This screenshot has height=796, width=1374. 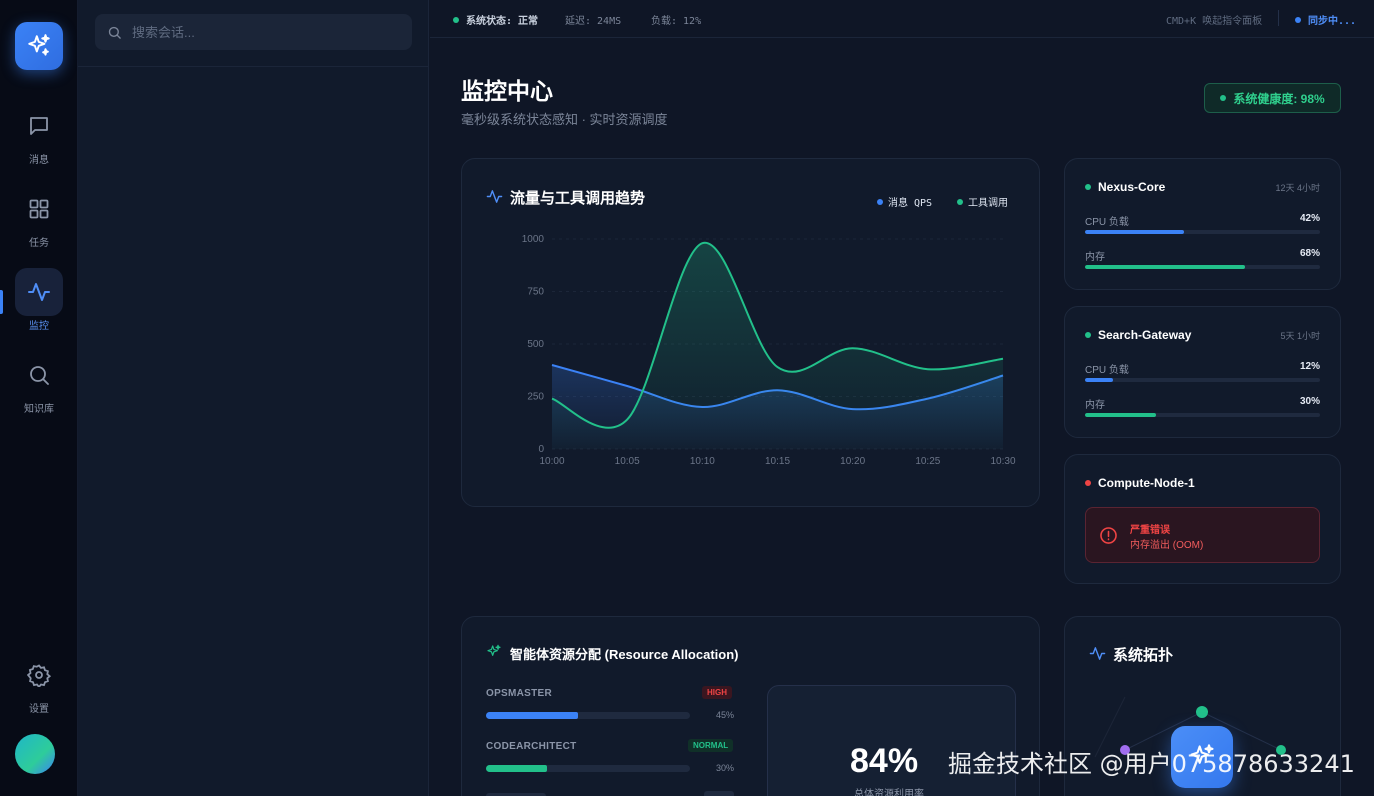 I want to click on page-subtitle: 毫秒级系统状态感知 · 实时资源调度, so click(x=564, y=119).